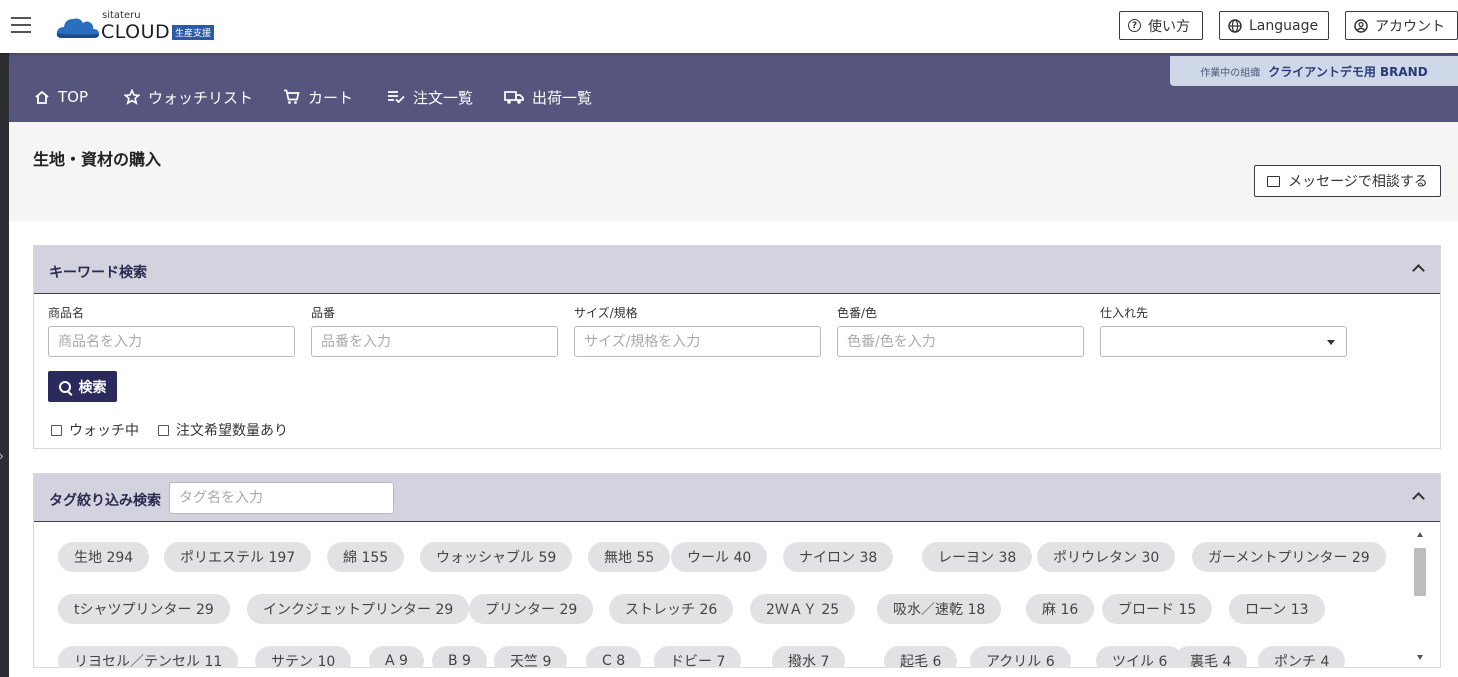 Image resolution: width=1458 pixels, height=677 pixels. What do you see at coordinates (1274, 25) in the screenshot?
I see `language-button: Language` at bounding box center [1274, 25].